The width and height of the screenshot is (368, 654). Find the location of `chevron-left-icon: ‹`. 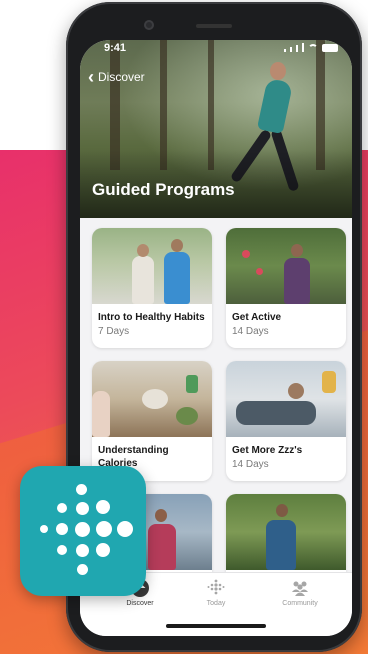

chevron-left-icon: ‹ is located at coordinates (91, 77).